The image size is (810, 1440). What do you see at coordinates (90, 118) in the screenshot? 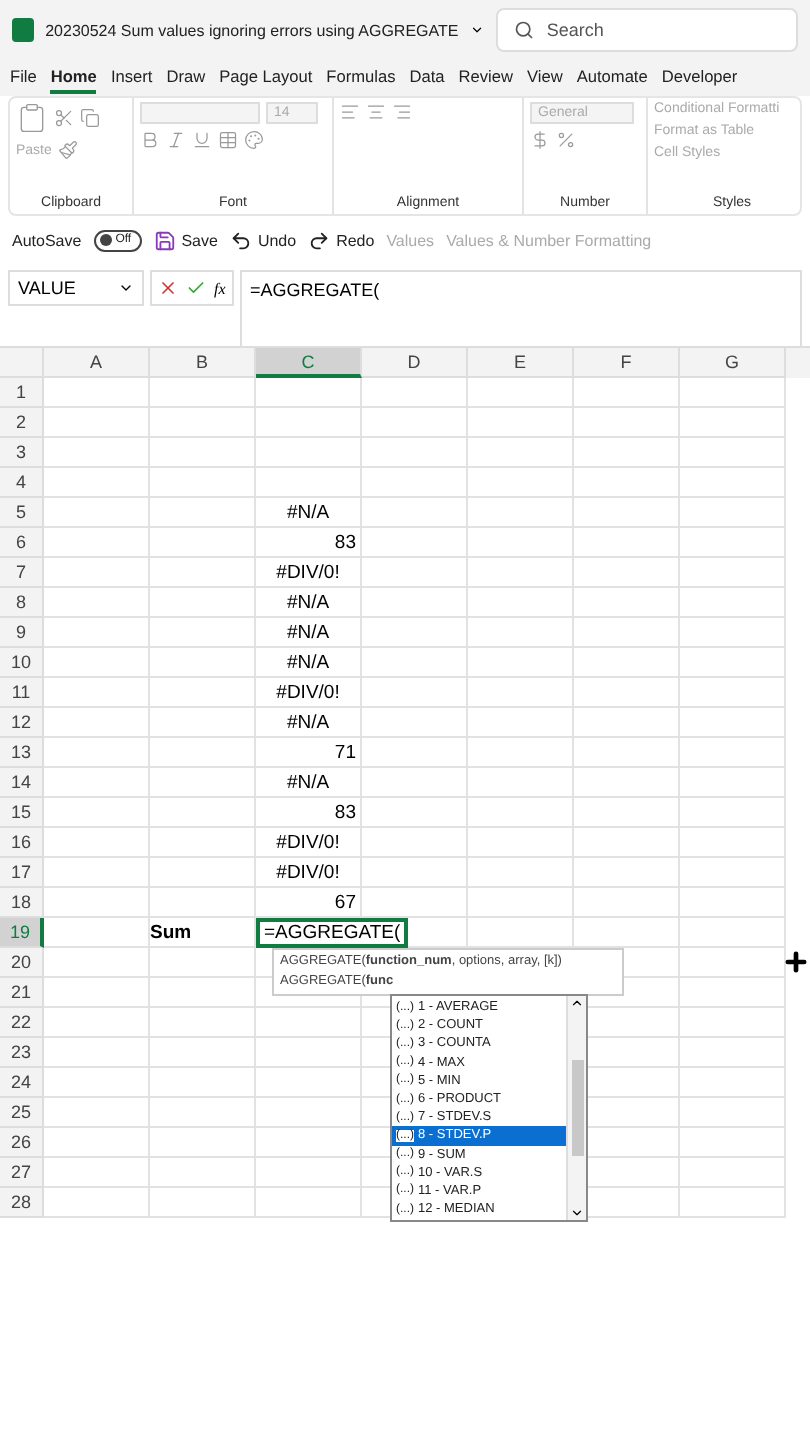
I see `copy-icon` at bounding box center [90, 118].